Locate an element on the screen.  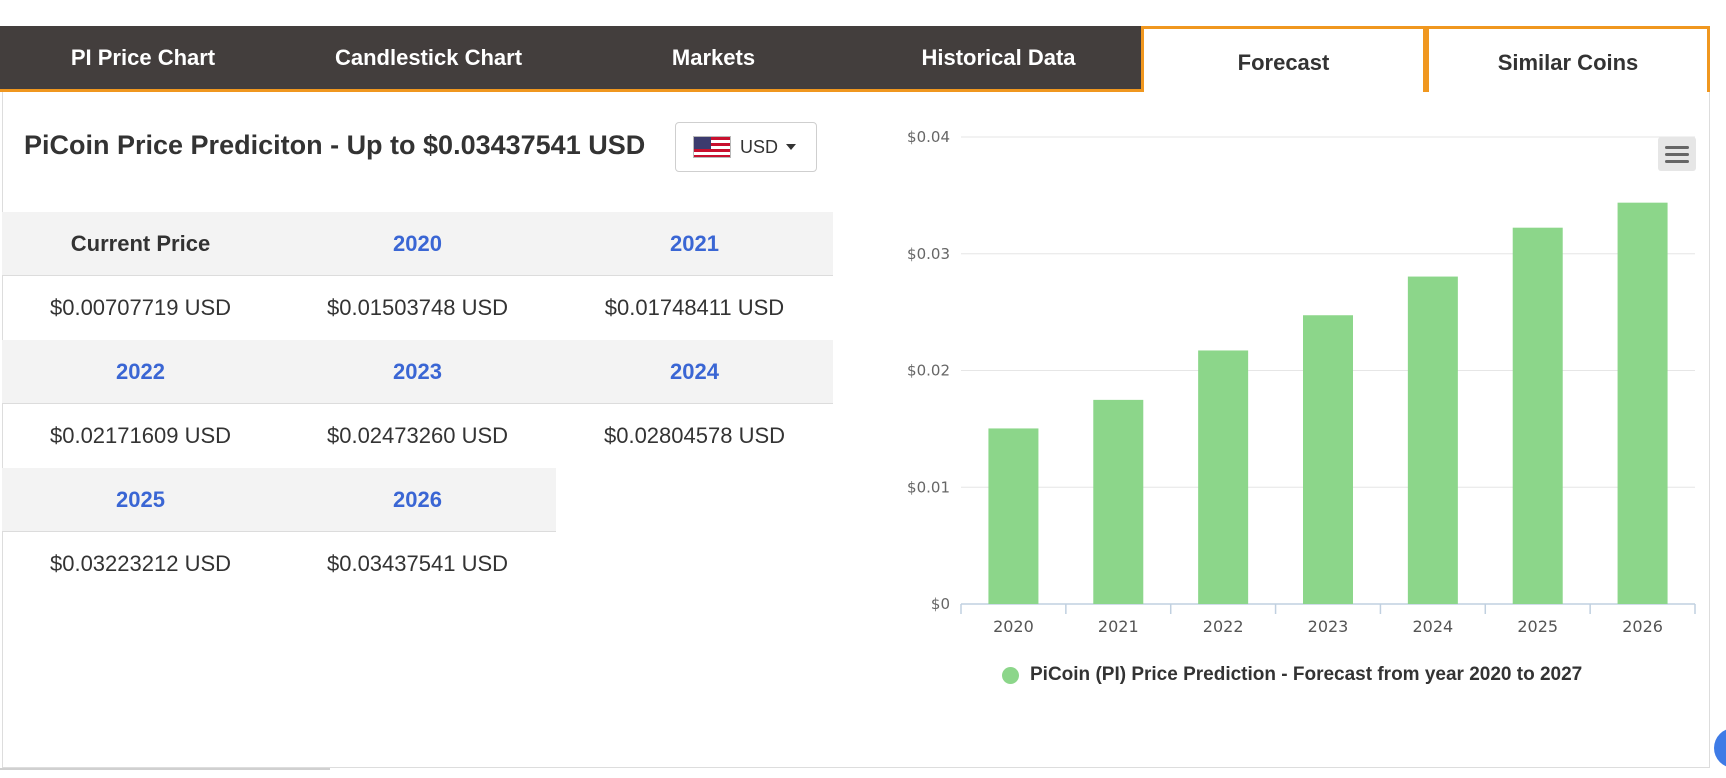
x-tick-label: 2025 is located at coordinates (1537, 626).